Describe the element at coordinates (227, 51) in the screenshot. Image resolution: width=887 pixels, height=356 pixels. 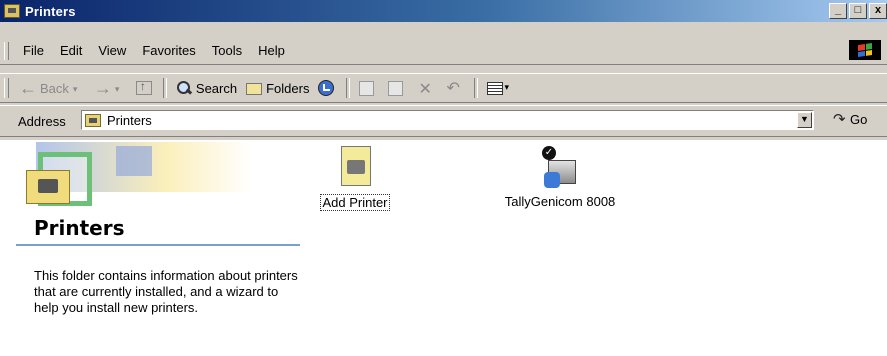
I see `menu-tools: Tools` at that location.